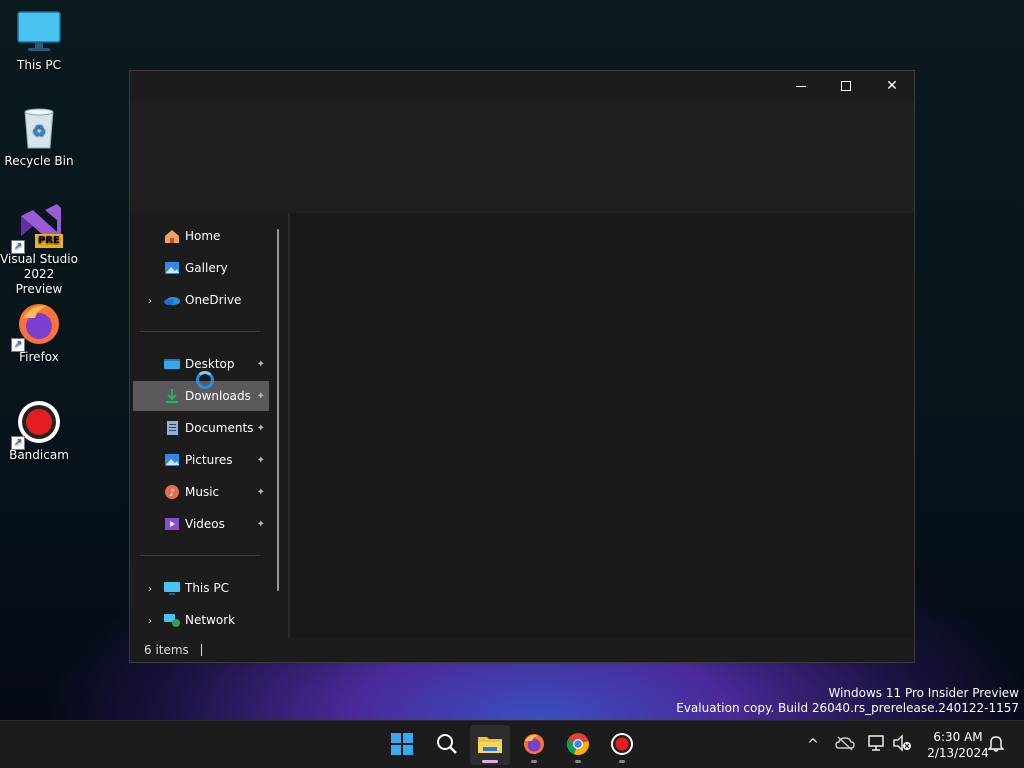 The image size is (1024, 768). Describe the element at coordinates (172, 236) in the screenshot. I see `home-icon` at that location.